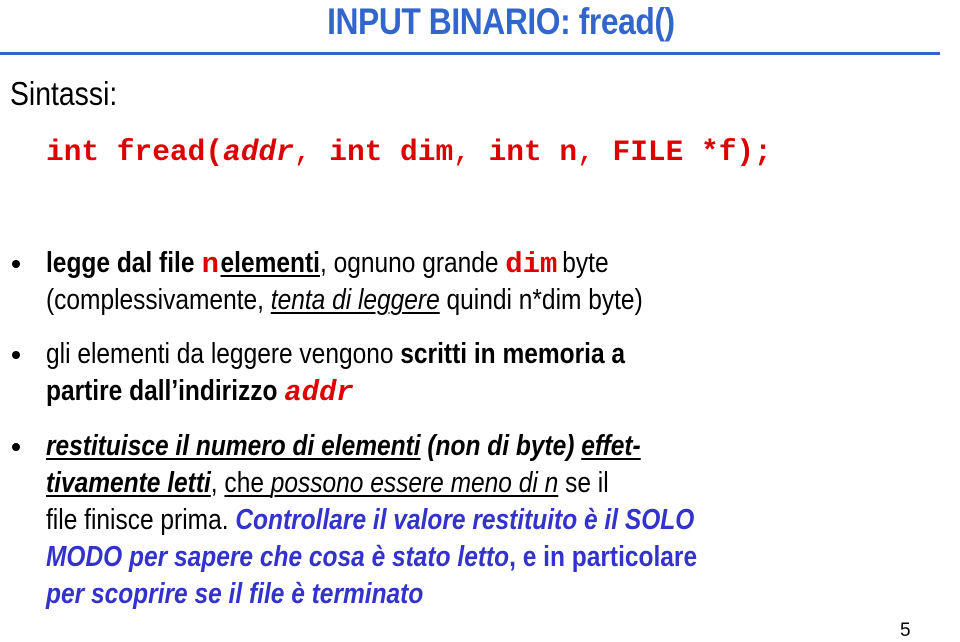 The height and width of the screenshot is (642, 960). Describe the element at coordinates (141, 520) in the screenshot. I see `bullet-text: file finisce prima.` at that location.